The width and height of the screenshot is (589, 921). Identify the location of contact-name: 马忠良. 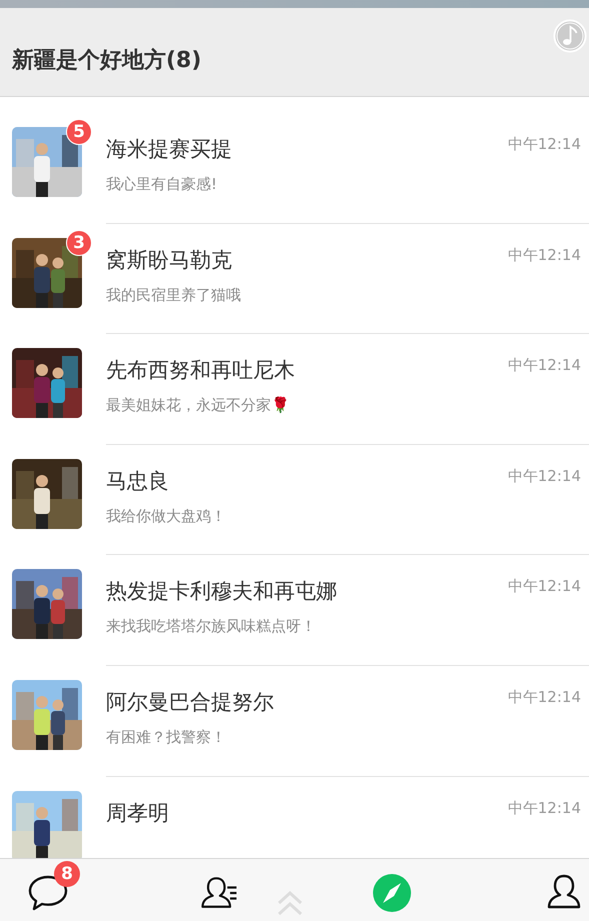
(137, 481).